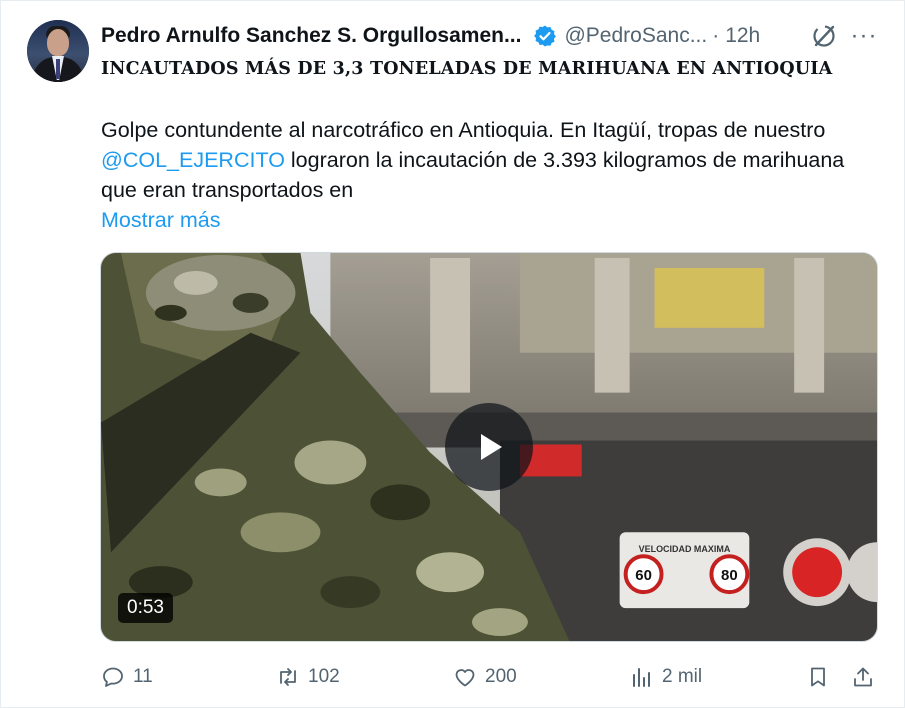 Image resolution: width=905 pixels, height=708 pixels. Describe the element at coordinates (818, 677) in the screenshot. I see `bookmark-icon` at that location.